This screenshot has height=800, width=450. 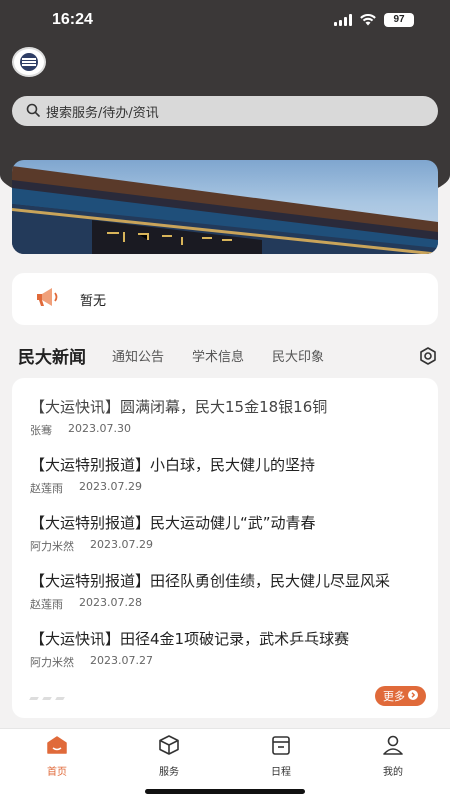 I want to click on tab-minda-news: 民大新闻, so click(x=52, y=355).